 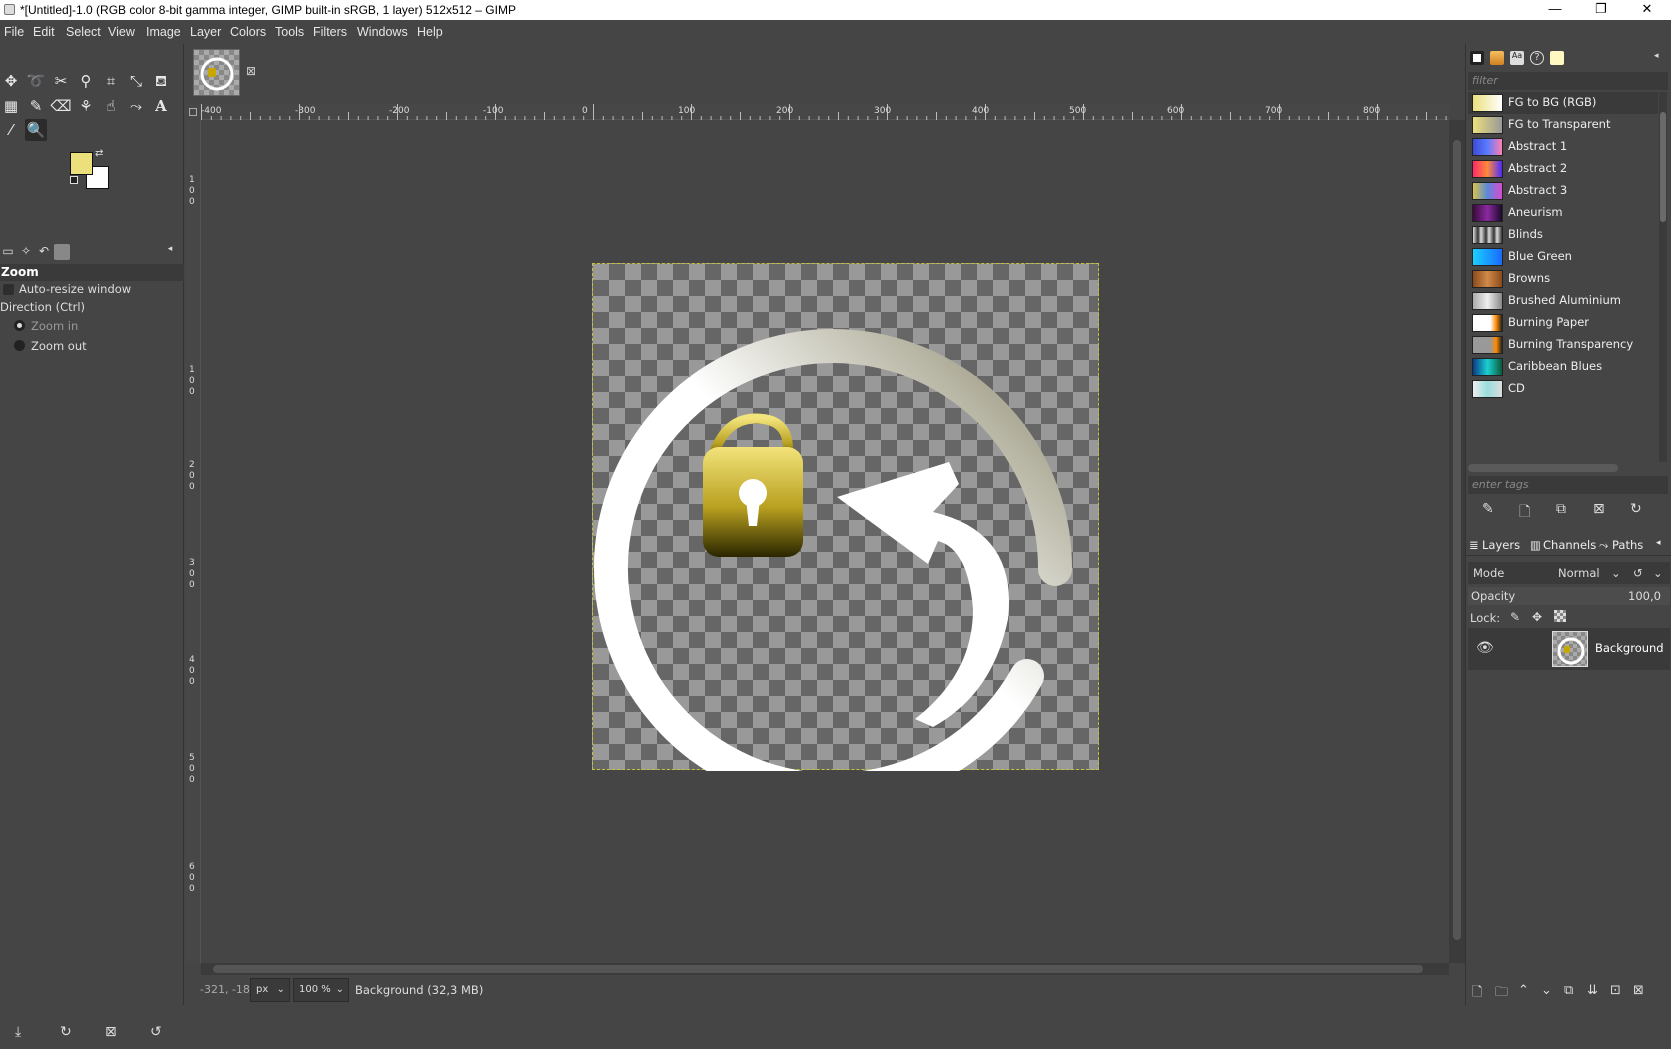 What do you see at coordinates (1599, 509) in the screenshot?
I see `delete-gradient-icon: ⊠` at bounding box center [1599, 509].